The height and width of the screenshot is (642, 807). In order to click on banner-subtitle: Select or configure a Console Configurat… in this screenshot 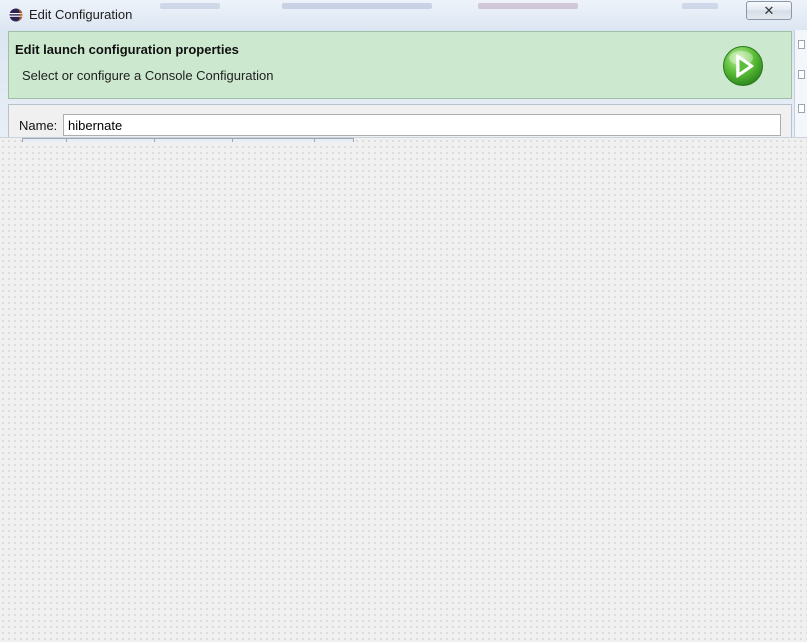, I will do `click(148, 75)`.